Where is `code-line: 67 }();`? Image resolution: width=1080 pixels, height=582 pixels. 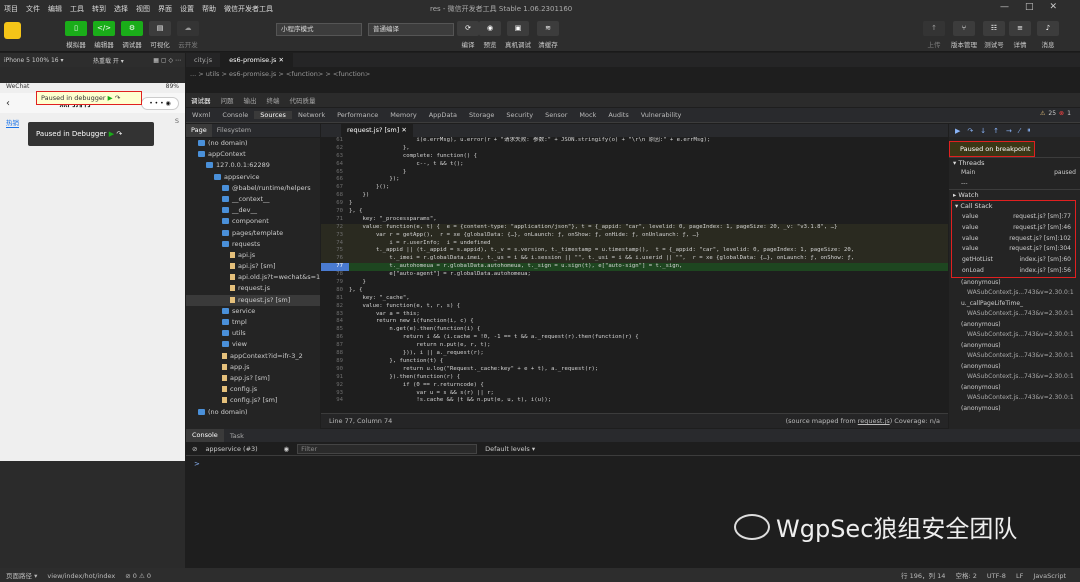
code-line: 67 }(); is located at coordinates (634, 188).